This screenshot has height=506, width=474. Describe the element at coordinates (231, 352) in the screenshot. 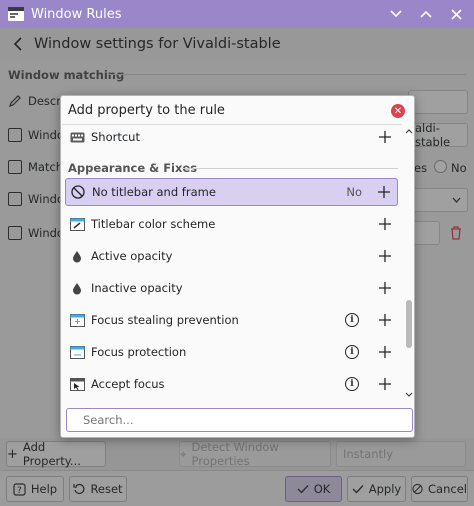

I see `list-item-focus-protection: Focus protection i` at that location.